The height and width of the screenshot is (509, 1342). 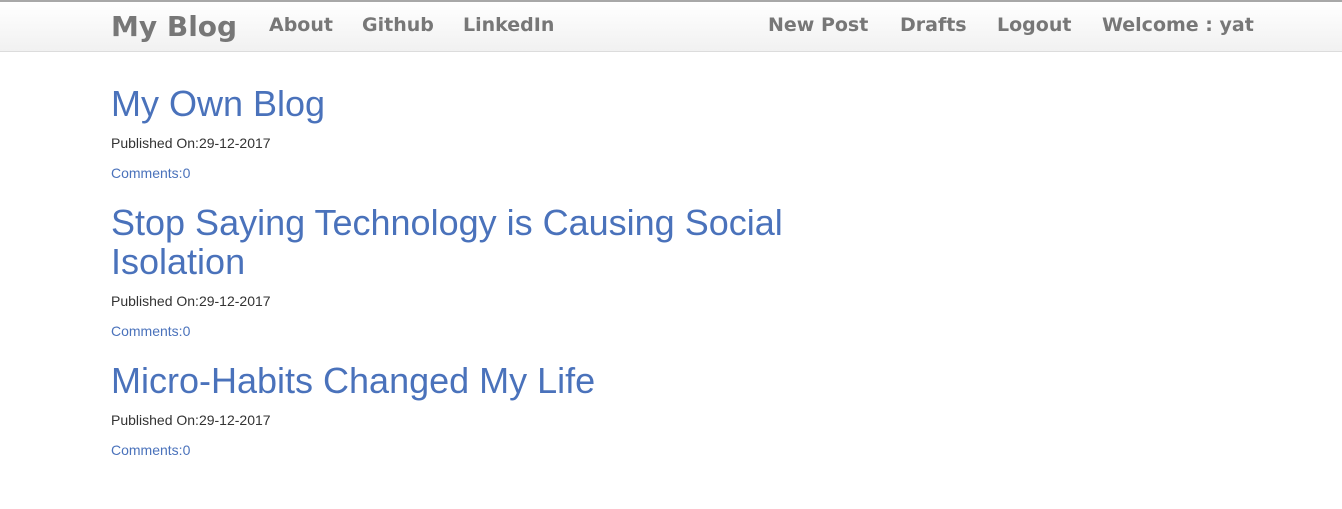 What do you see at coordinates (818, 25) in the screenshot?
I see `nav-new-post-link: New Post` at bounding box center [818, 25].